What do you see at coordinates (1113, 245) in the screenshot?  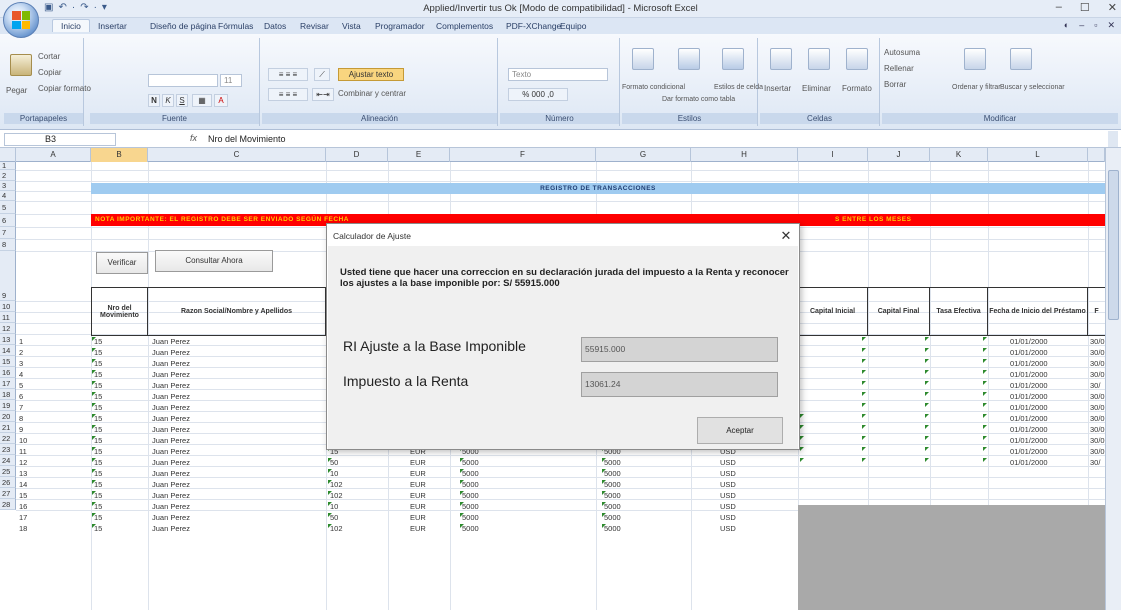 I see `scrollbar-thumb` at bounding box center [1113, 245].